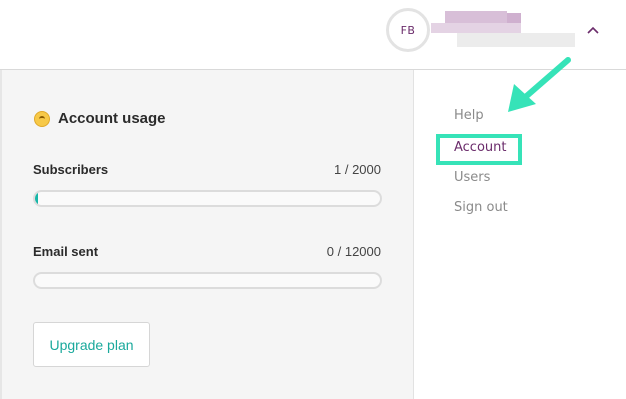 This screenshot has width=626, height=399. Describe the element at coordinates (479, 149) in the screenshot. I see `account-highlight-box` at that location.